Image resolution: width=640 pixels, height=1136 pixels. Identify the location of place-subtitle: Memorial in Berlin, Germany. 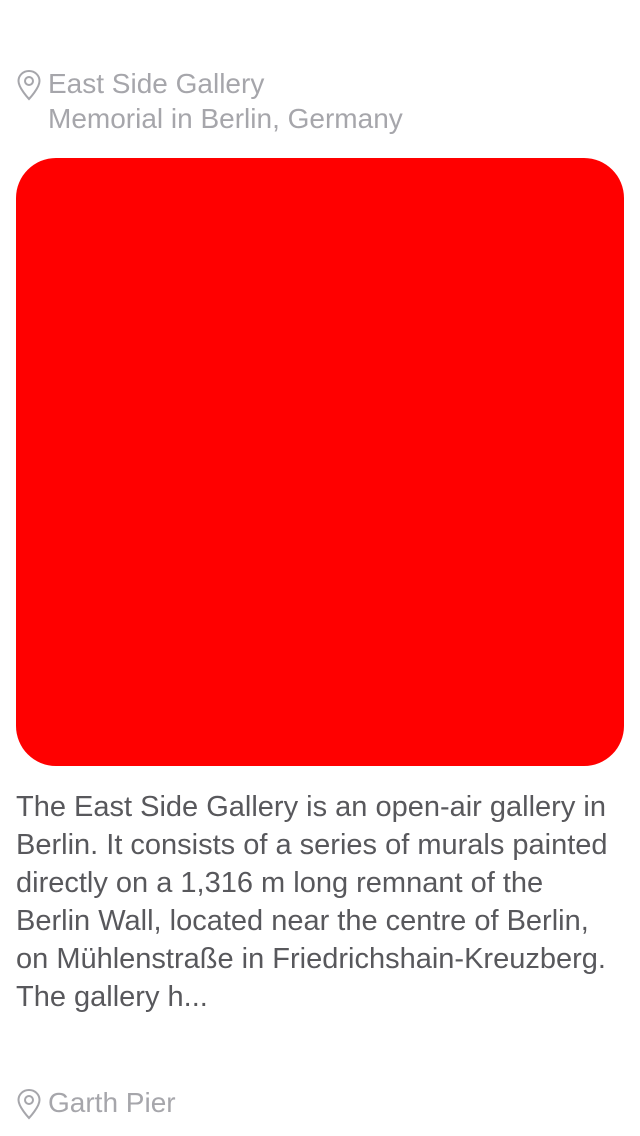
(225, 118).